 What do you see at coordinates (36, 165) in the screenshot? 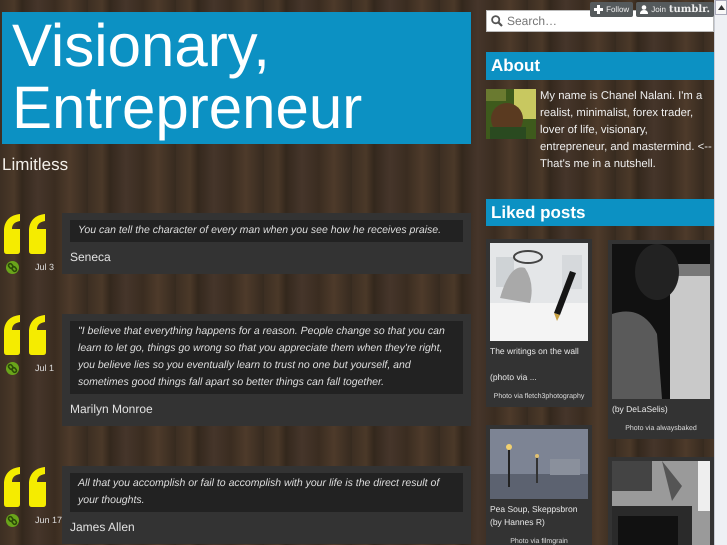
I see `blog-description: Limitless` at bounding box center [36, 165].